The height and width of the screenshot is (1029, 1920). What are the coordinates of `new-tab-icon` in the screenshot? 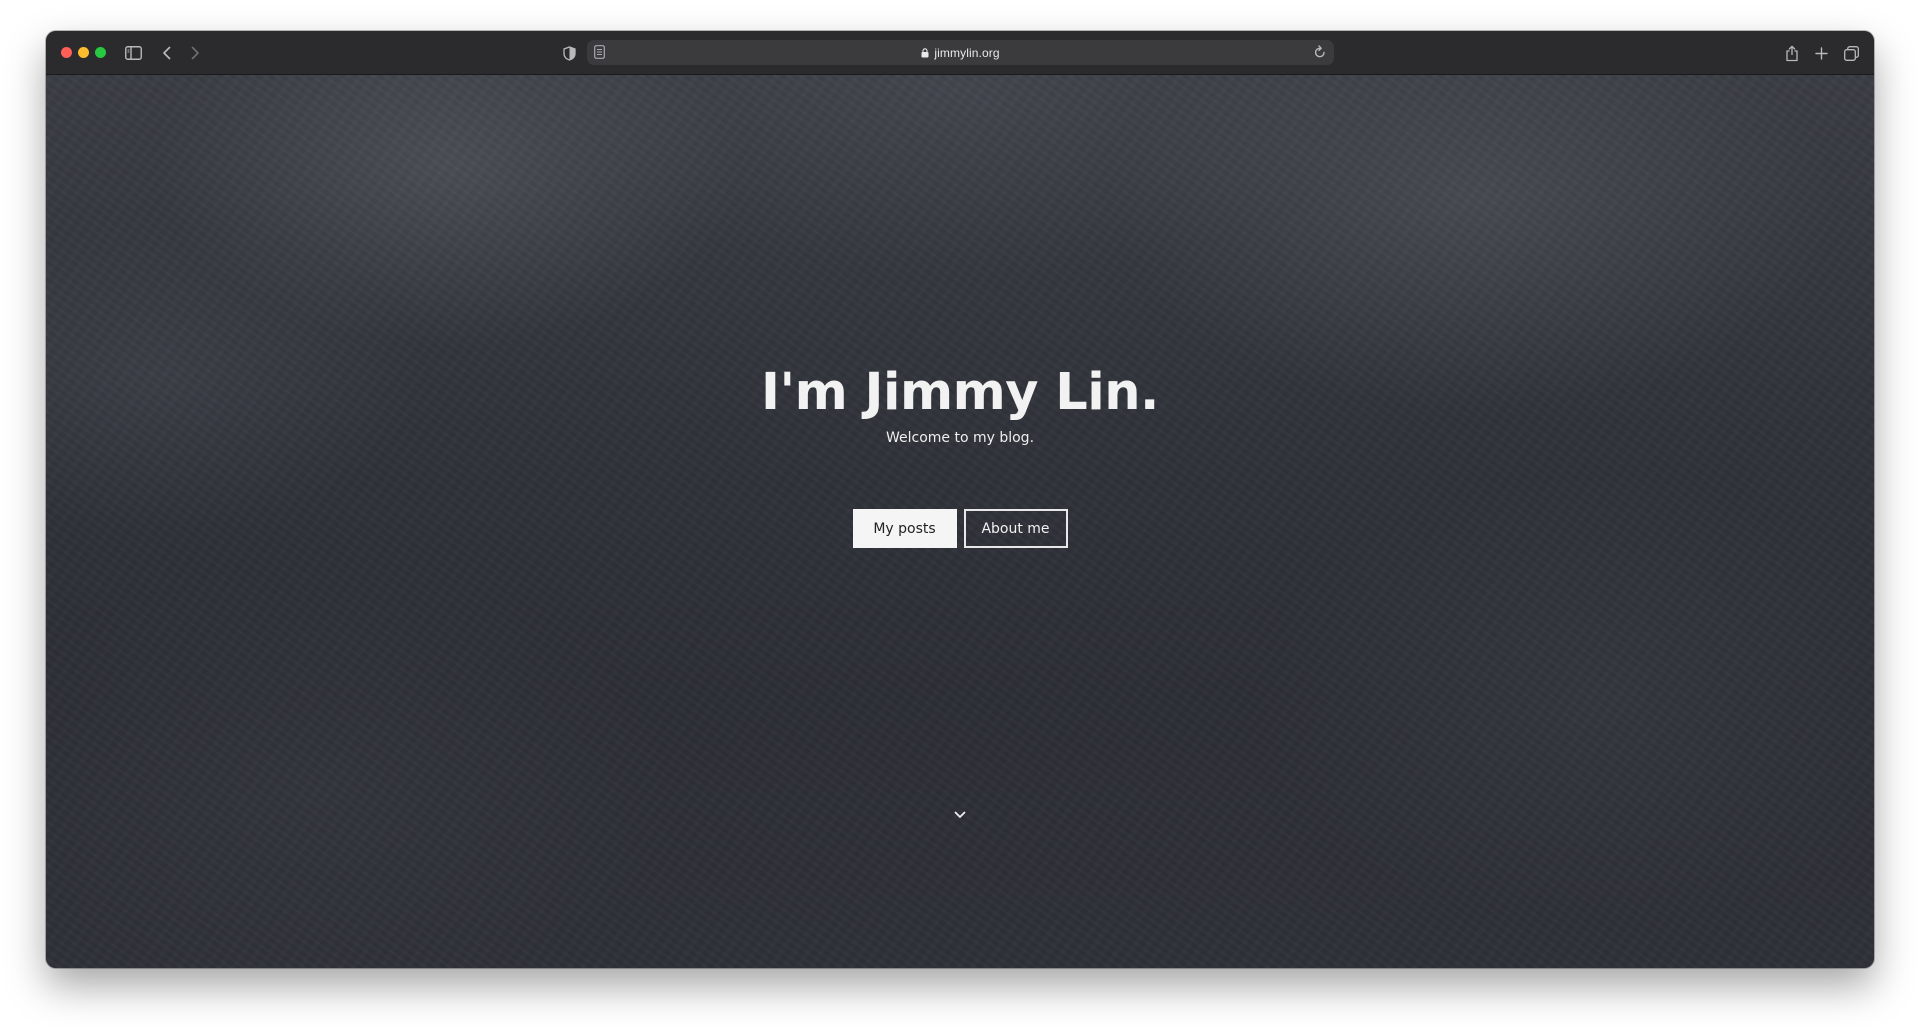 It's located at (1821, 53).